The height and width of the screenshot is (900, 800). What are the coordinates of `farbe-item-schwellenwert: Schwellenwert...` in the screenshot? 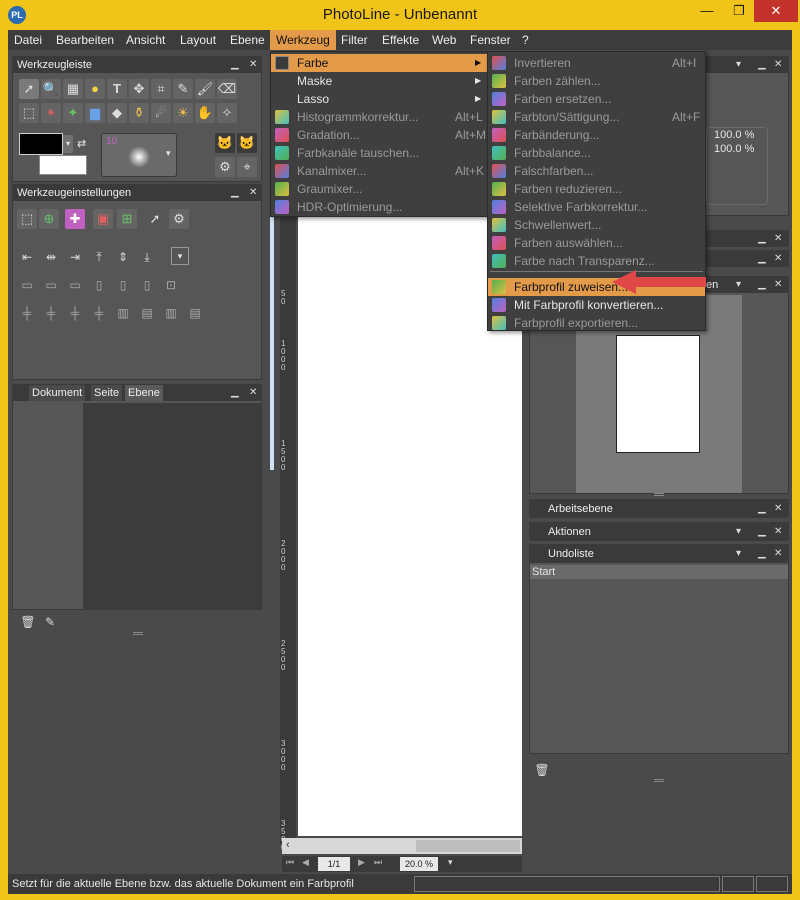 It's located at (596, 225).